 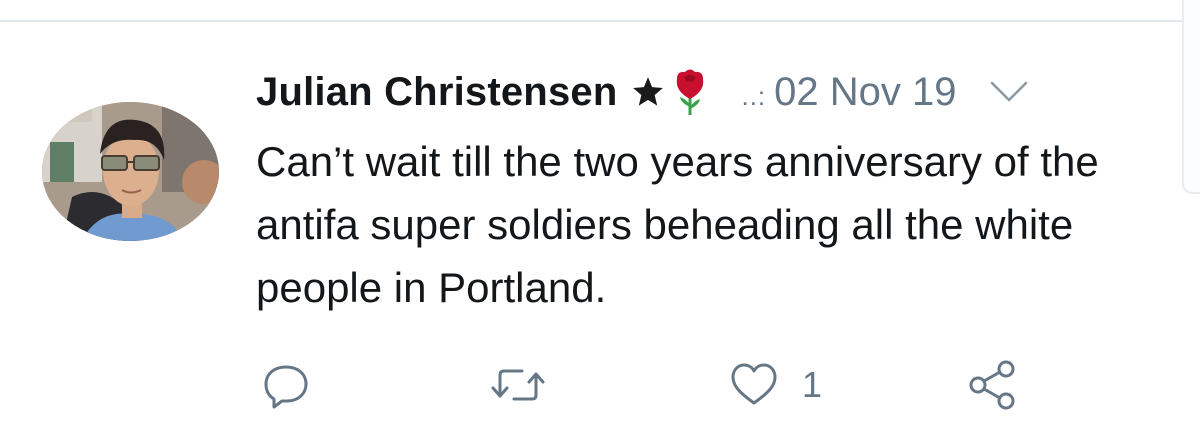 I want to click on top-divider, so click(x=592, y=21).